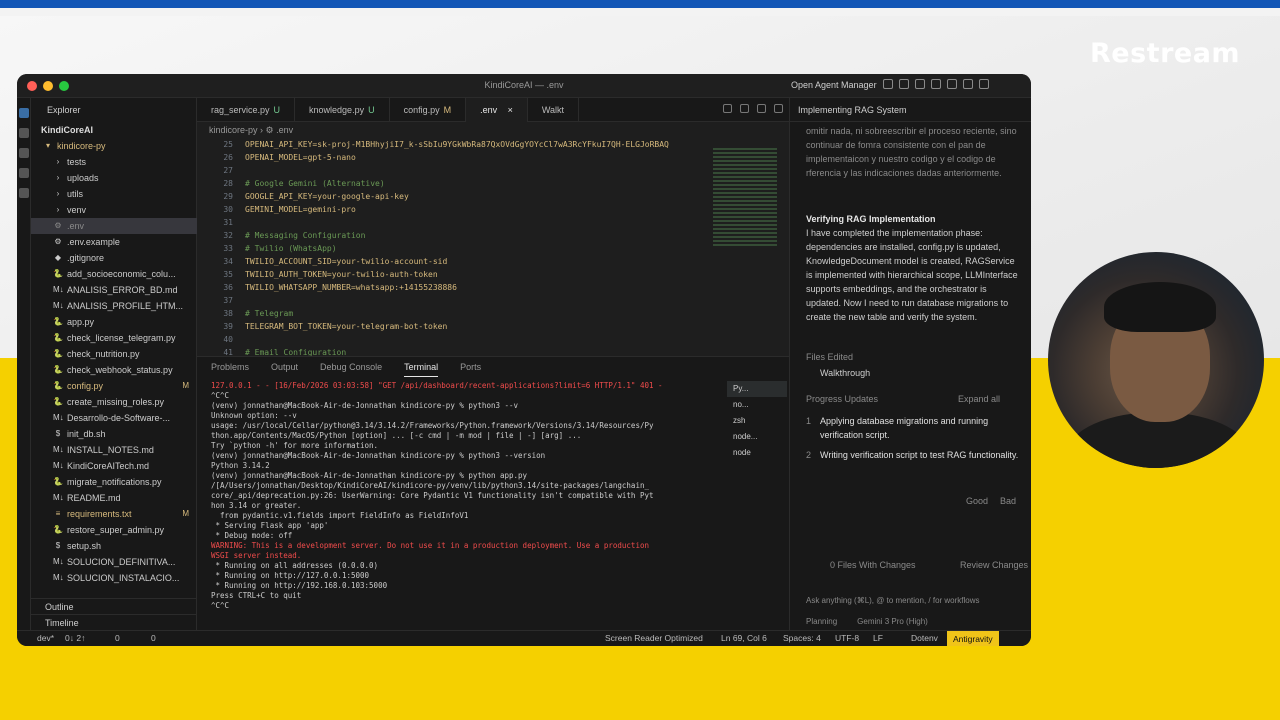  I want to click on panel-toggle-icon, so click(920, 84).